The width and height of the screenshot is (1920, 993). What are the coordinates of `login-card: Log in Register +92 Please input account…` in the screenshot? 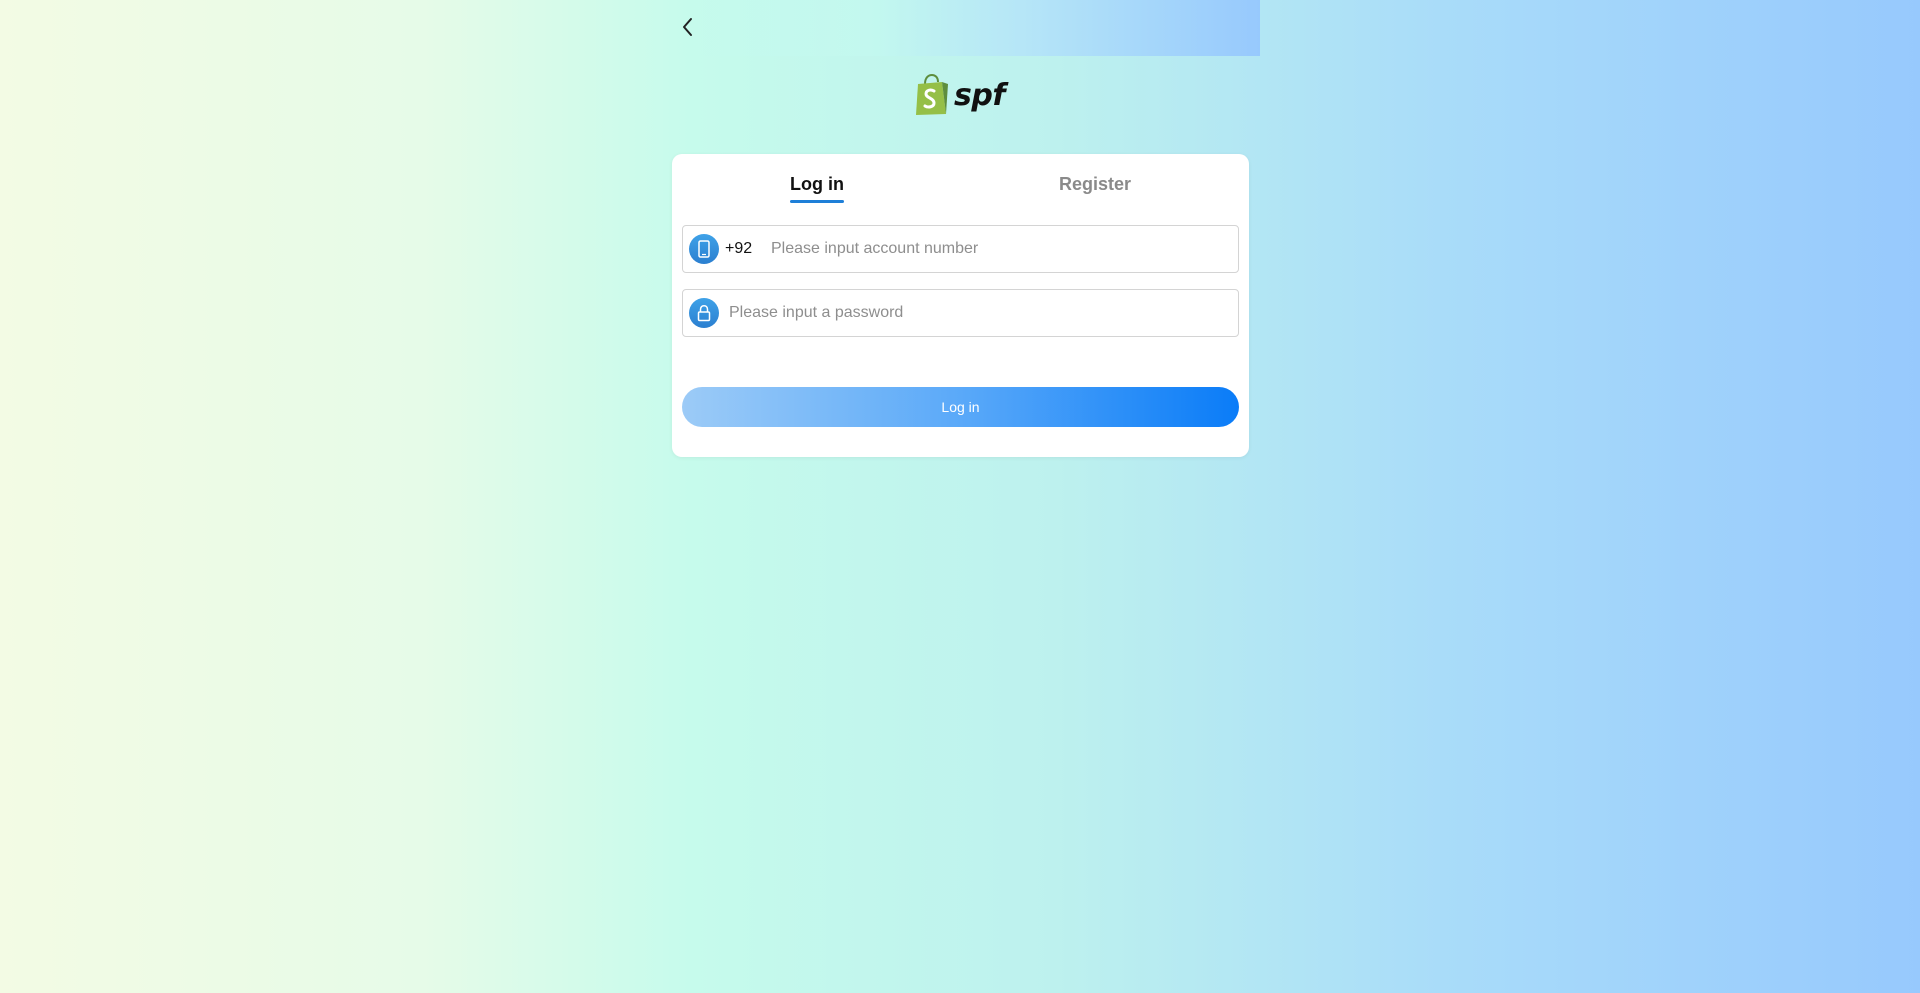 It's located at (960, 305).